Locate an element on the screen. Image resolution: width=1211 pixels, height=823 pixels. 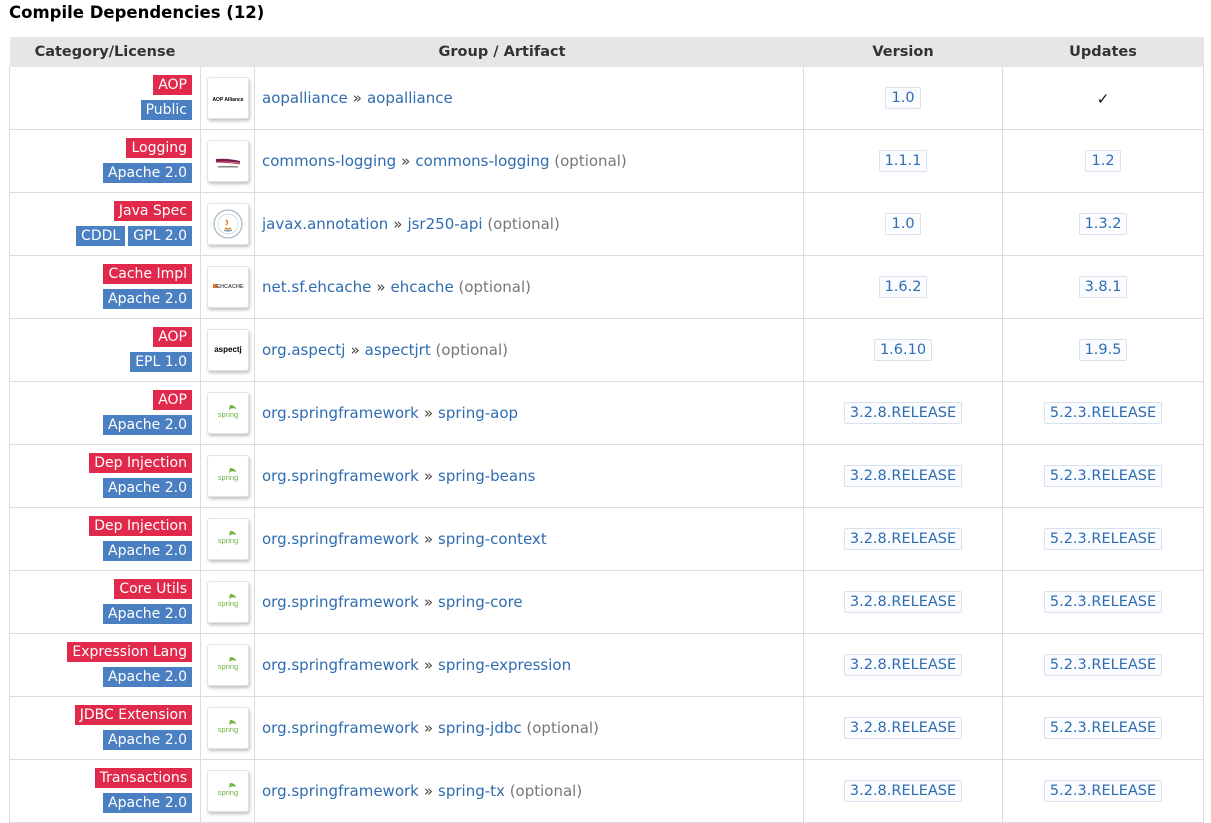
group-link: org.aspectj is located at coordinates (303, 350).